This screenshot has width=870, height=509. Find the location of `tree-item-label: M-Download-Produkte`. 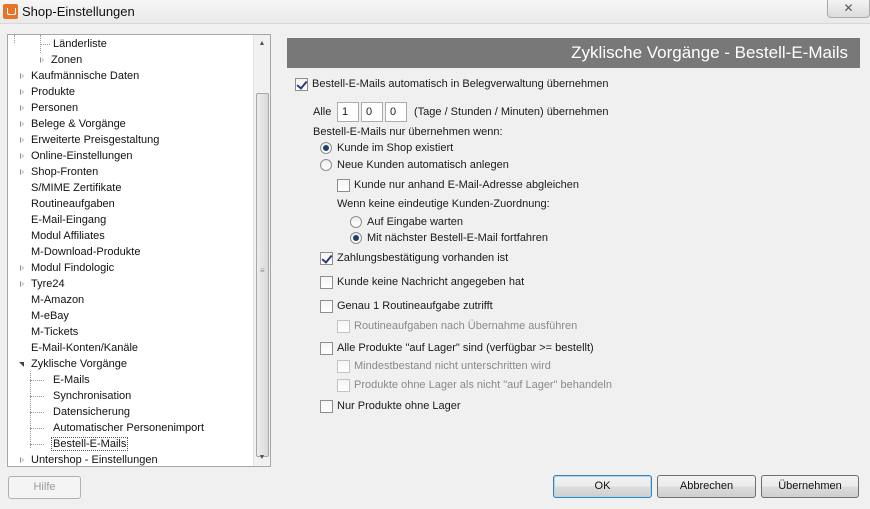

tree-item-label: M-Download-Produkte is located at coordinates (86, 252).